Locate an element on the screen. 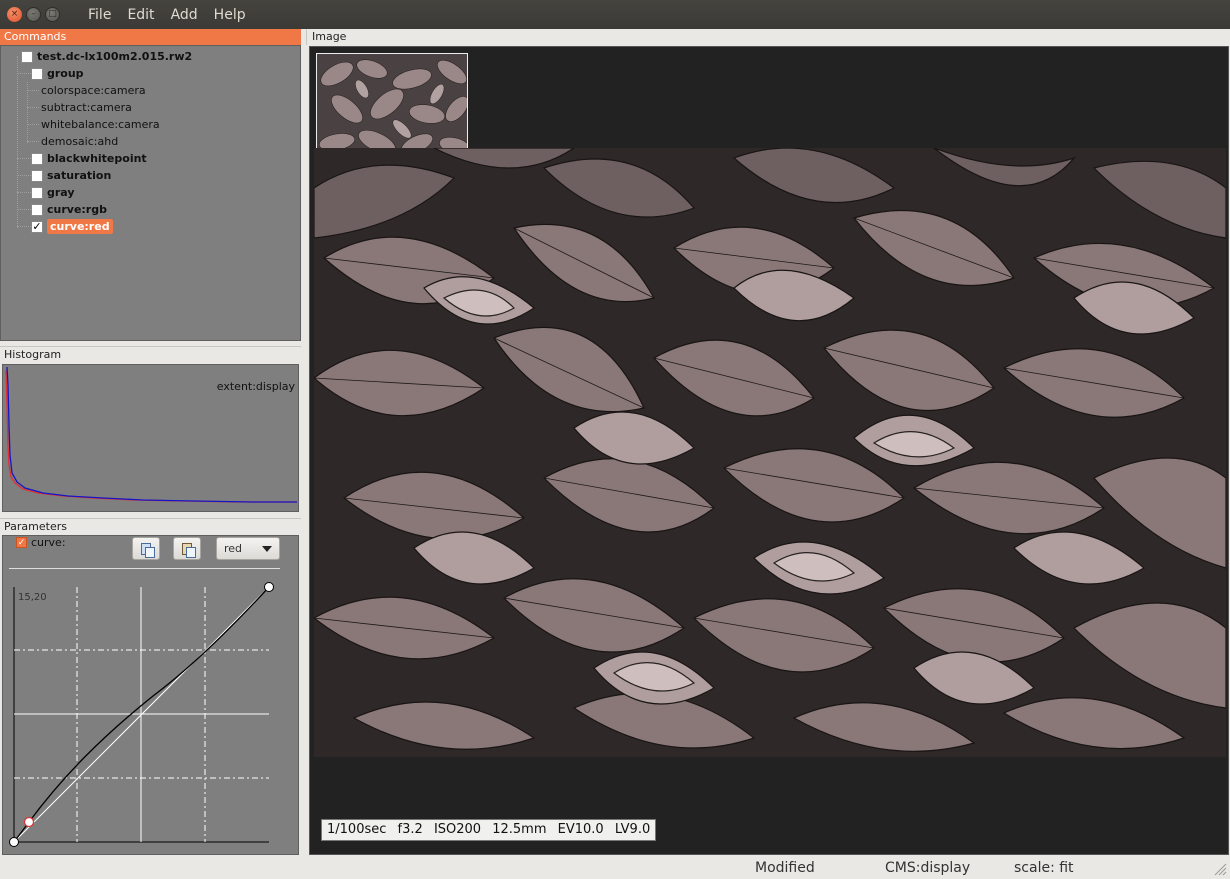 The width and height of the screenshot is (1230, 879). exif-shutter: 1/100sec is located at coordinates (357, 829).